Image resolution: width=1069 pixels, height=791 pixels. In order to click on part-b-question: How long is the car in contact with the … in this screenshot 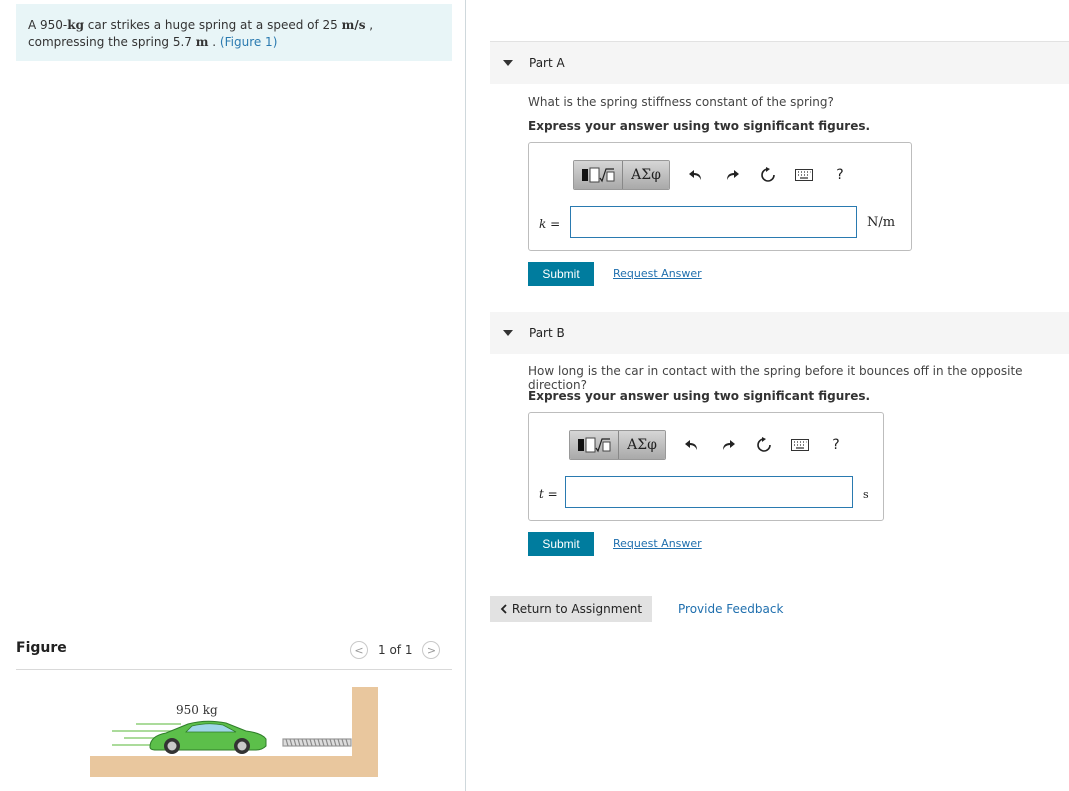, I will do `click(775, 378)`.